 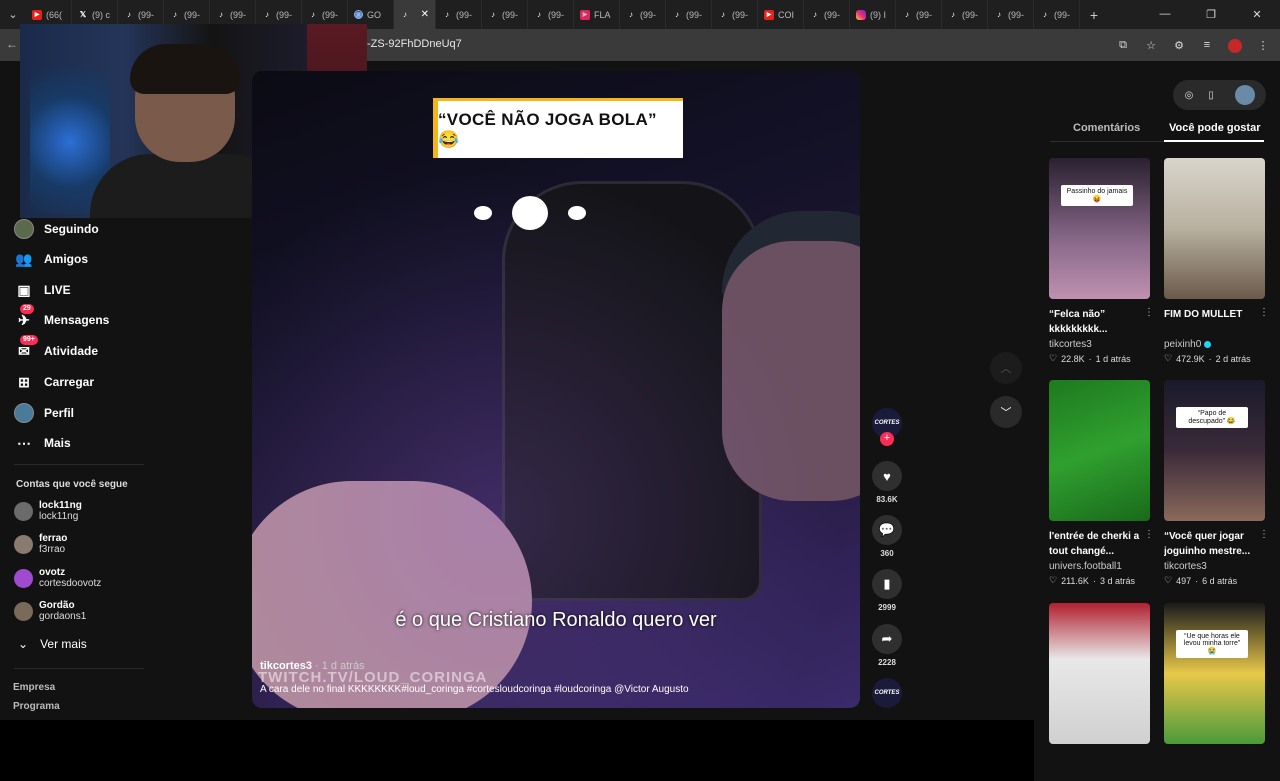 What do you see at coordinates (48, 511) in the screenshot?
I see `followed-account: lock11ng lock11ng` at bounding box center [48, 511].